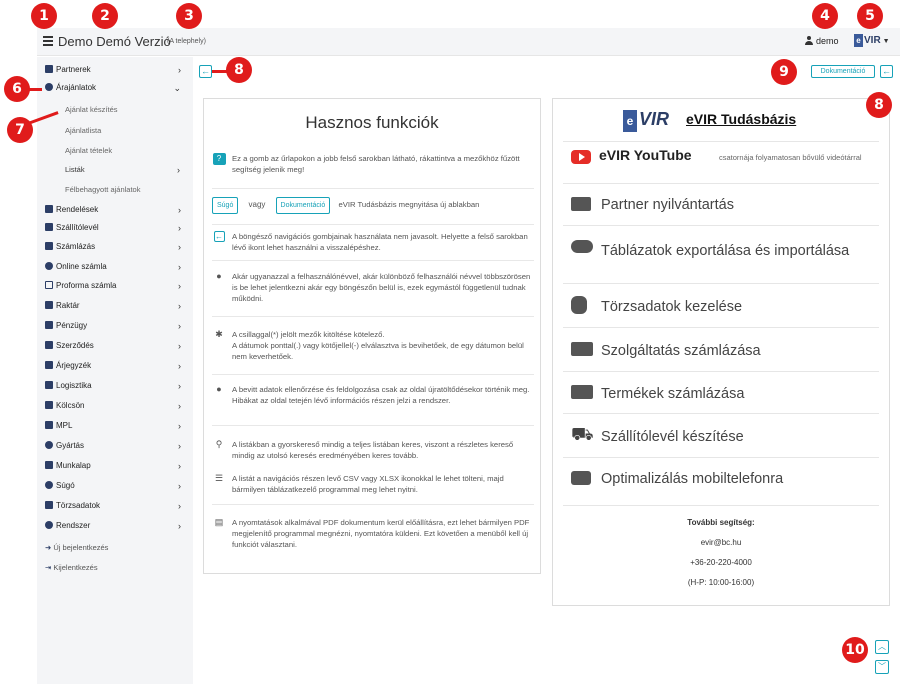 Image resolution: width=900 pixels, height=684 pixels. Describe the element at coordinates (49, 445) in the screenshot. I see `cogs-icon` at that location.